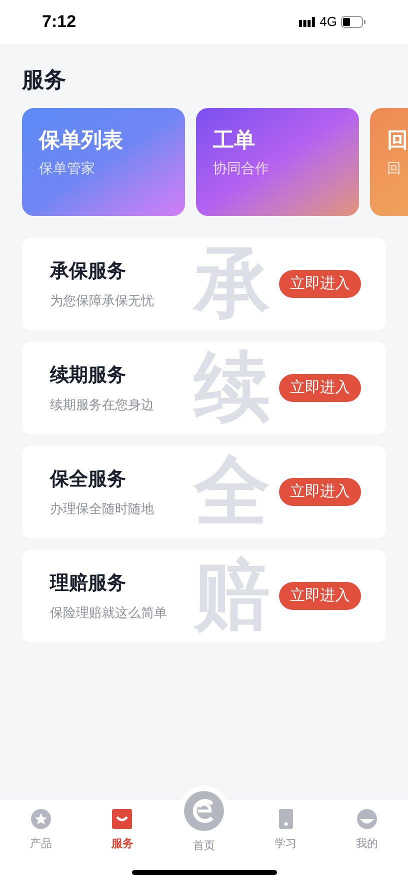  I want to click on tab-item: 服务, so click(123, 827).